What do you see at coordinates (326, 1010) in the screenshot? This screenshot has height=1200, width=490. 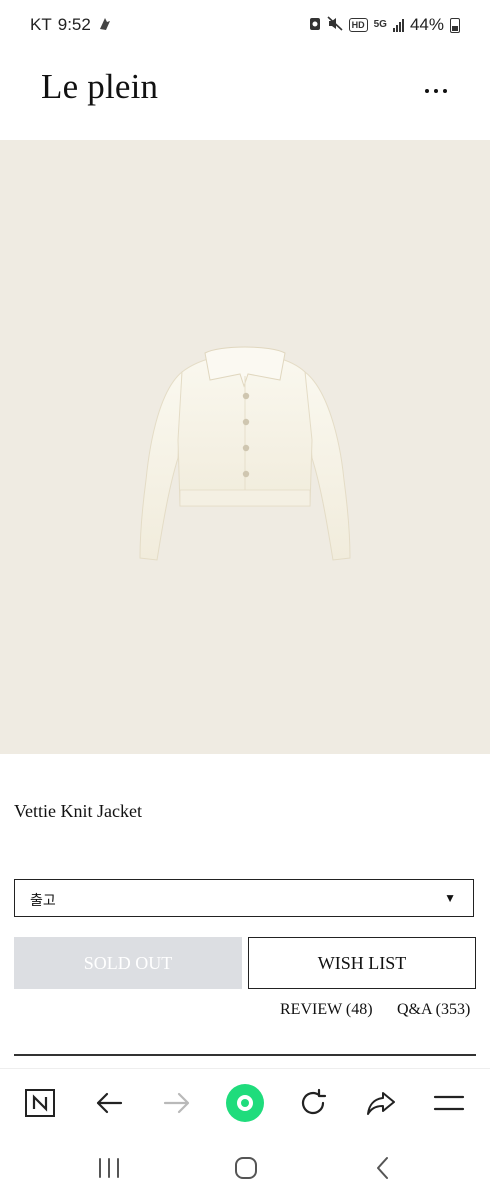 I see `review-link: REVIEW (48)` at bounding box center [326, 1010].